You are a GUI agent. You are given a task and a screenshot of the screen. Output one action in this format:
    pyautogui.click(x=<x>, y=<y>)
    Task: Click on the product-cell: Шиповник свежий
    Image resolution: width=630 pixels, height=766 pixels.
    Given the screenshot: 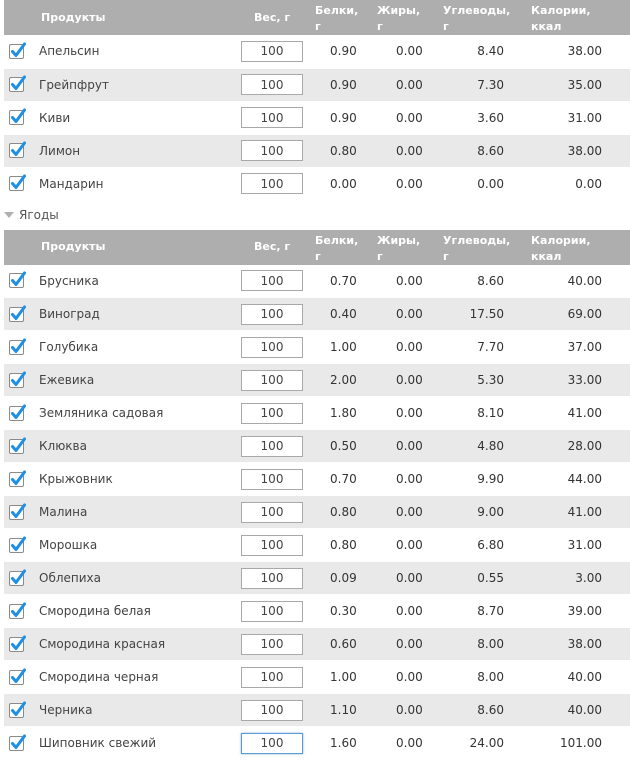 What is the action you would take?
    pyautogui.click(x=117, y=743)
    